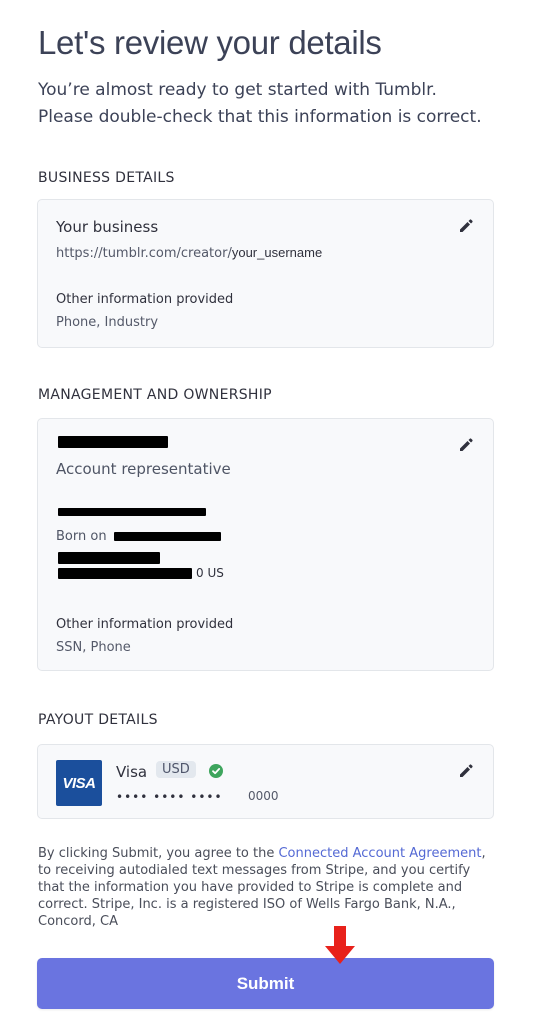  I want to click on masked-card-number: •••• •••• ••••, so click(169, 797).